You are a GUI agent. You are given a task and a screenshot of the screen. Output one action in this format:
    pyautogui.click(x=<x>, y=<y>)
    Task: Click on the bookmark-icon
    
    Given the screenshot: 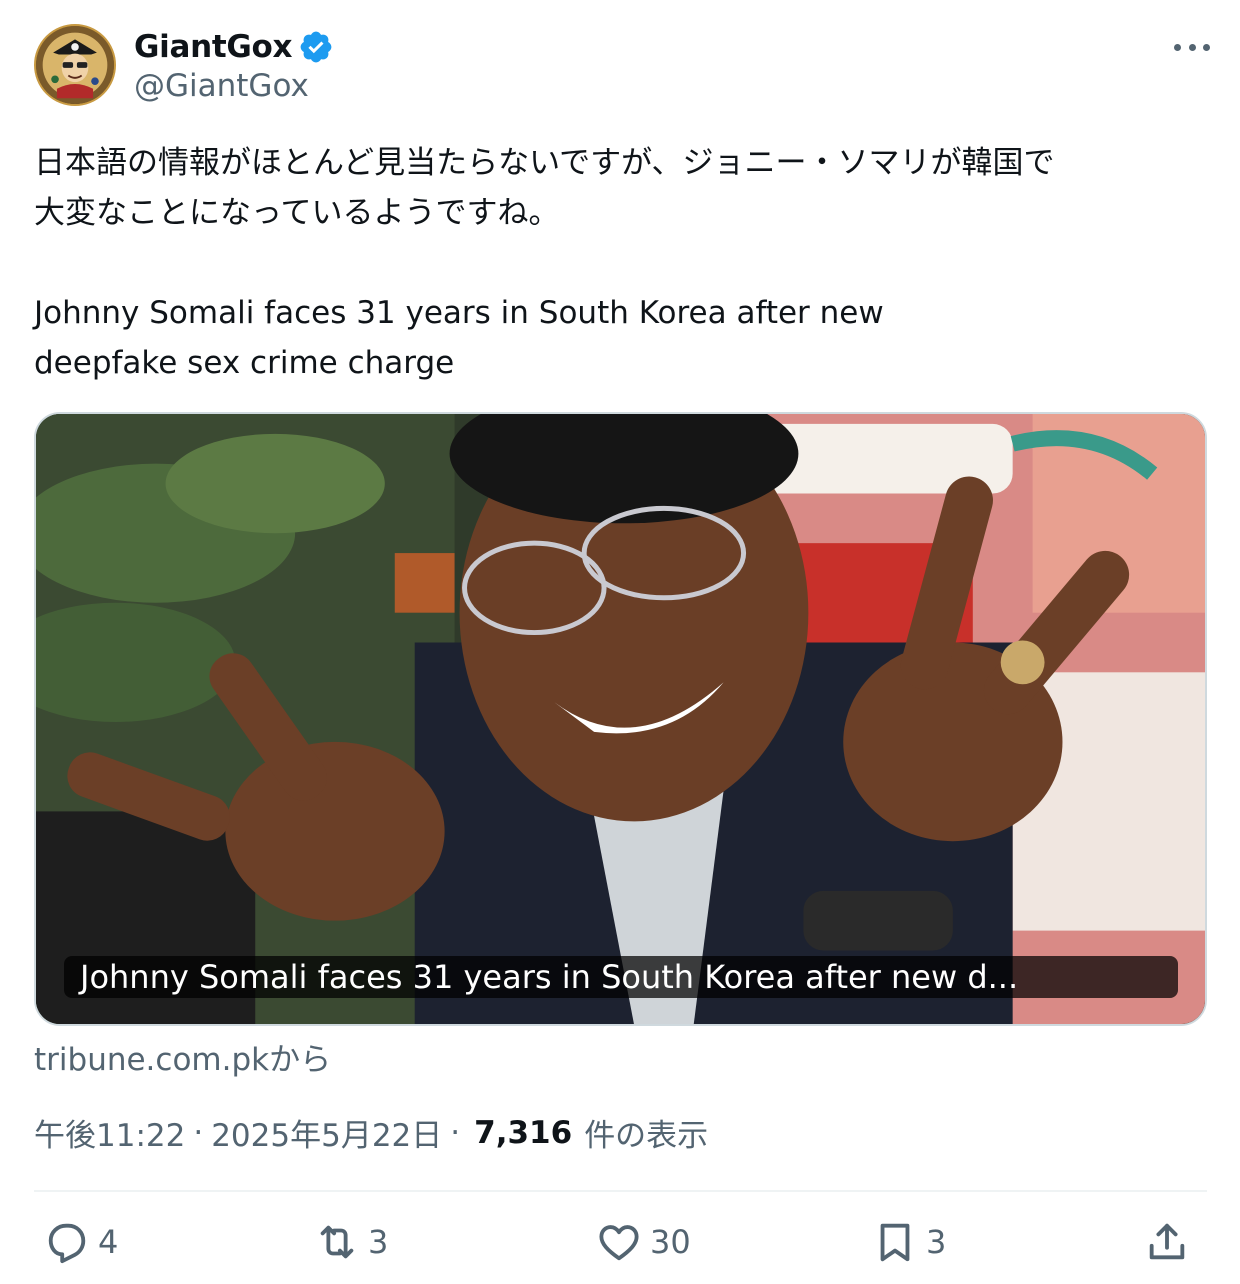 What is the action you would take?
    pyautogui.click(x=895, y=1242)
    